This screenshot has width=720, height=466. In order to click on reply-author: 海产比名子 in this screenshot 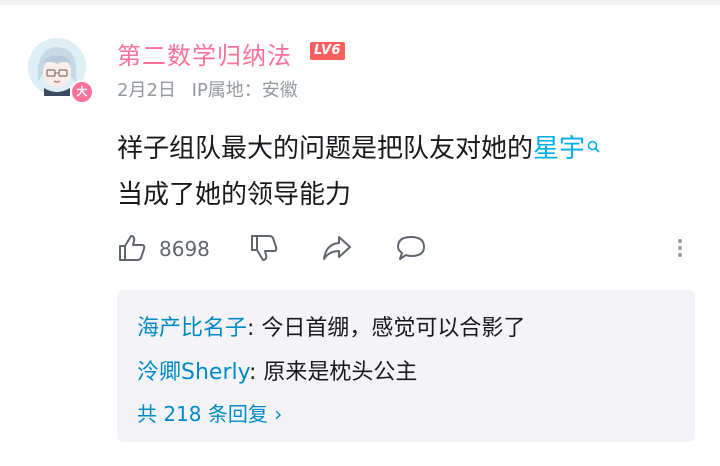, I will do `click(192, 328)`.